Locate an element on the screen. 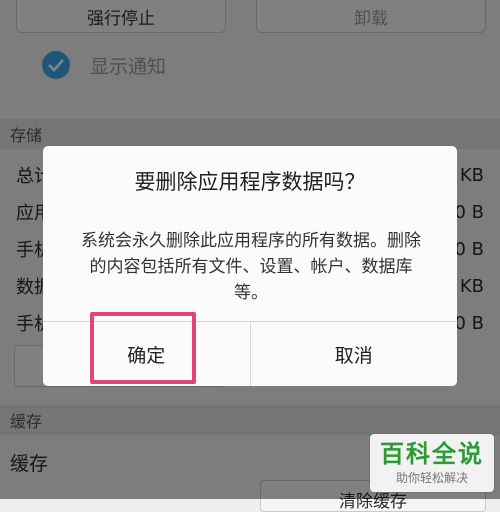  watermark-title: 百科全说 is located at coordinates (432, 453).